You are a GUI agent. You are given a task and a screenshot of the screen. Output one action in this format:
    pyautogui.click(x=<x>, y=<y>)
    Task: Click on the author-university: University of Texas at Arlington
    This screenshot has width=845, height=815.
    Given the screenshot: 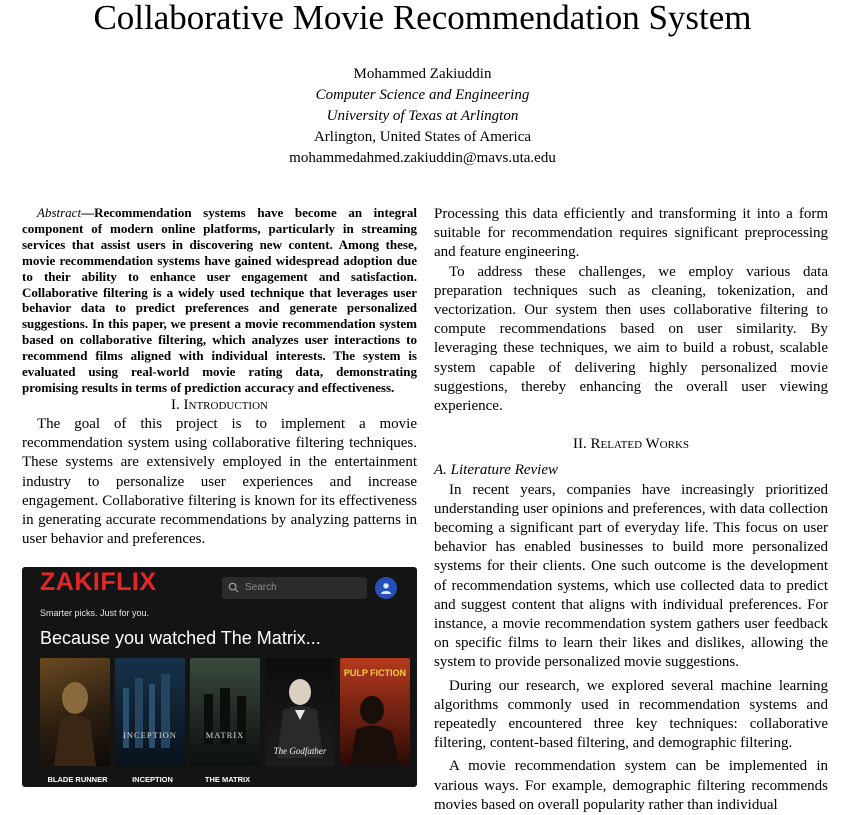 What is the action you would take?
    pyautogui.click(x=422, y=116)
    